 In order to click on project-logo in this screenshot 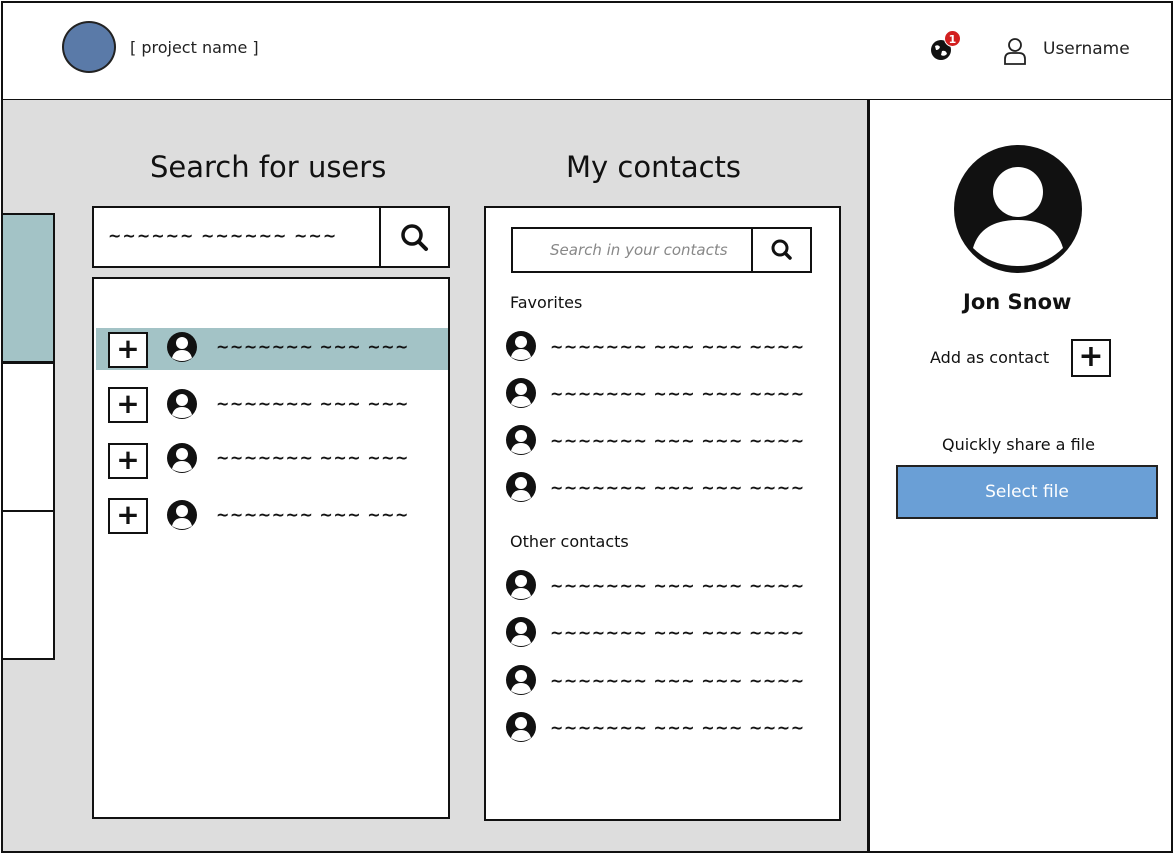, I will do `click(89, 47)`.